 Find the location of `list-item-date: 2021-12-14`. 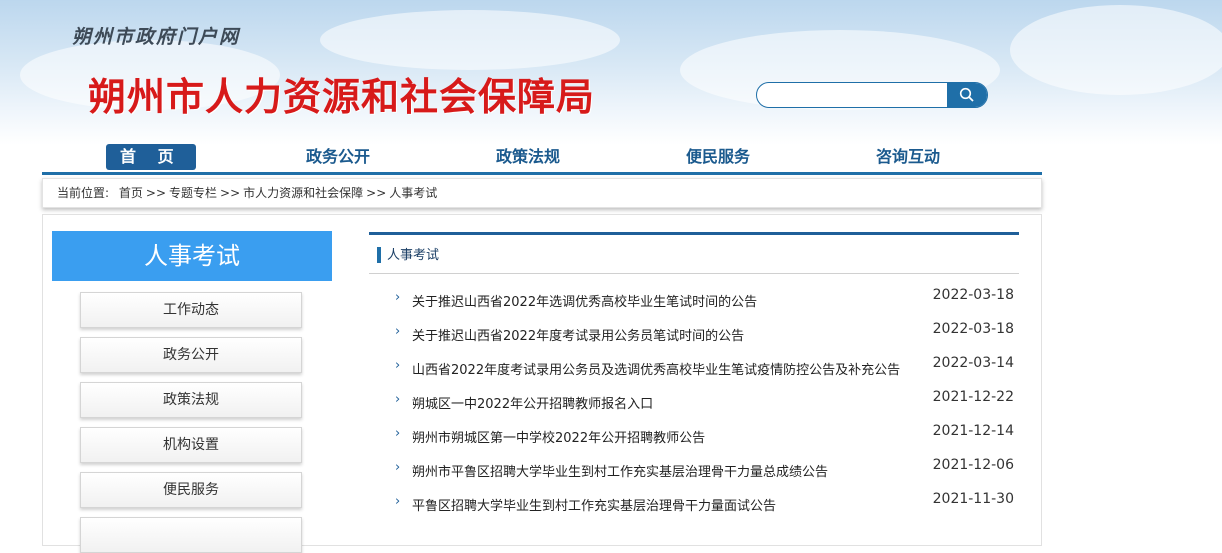

list-item-date: 2021-12-14 is located at coordinates (973, 431).